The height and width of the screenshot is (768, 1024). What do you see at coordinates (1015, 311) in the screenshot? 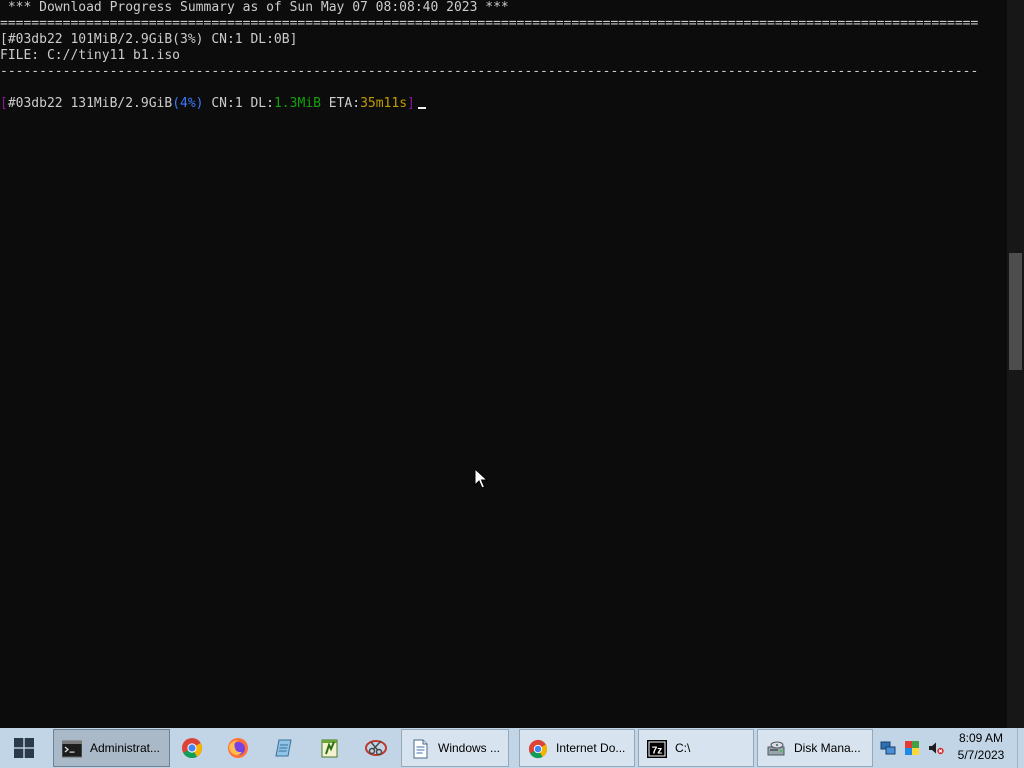
I see `scrollbar-thumb` at bounding box center [1015, 311].